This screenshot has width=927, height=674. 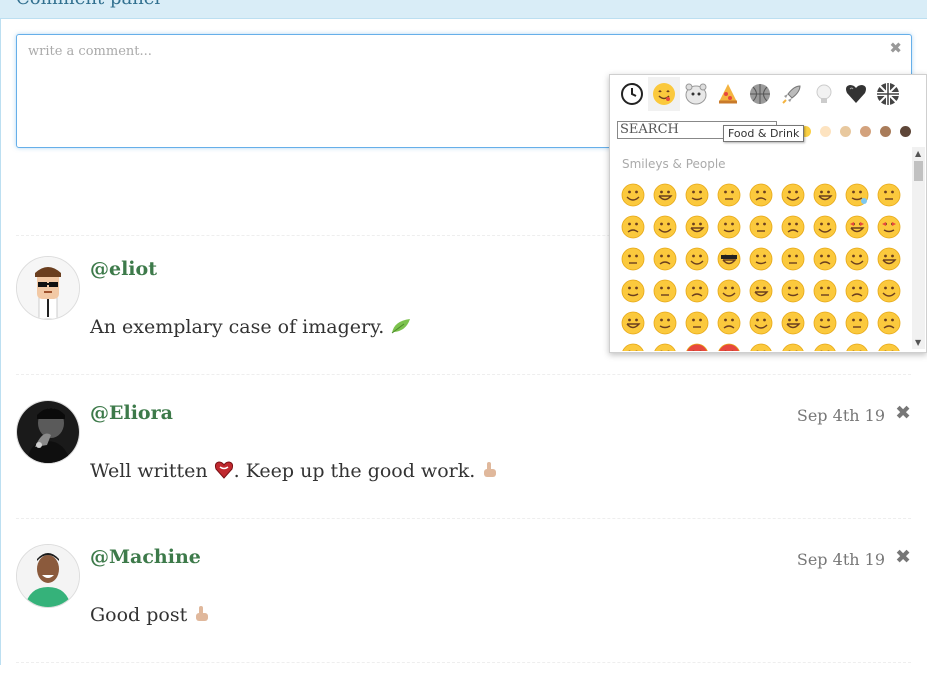 I want to click on clock-icon, so click(x=632, y=94).